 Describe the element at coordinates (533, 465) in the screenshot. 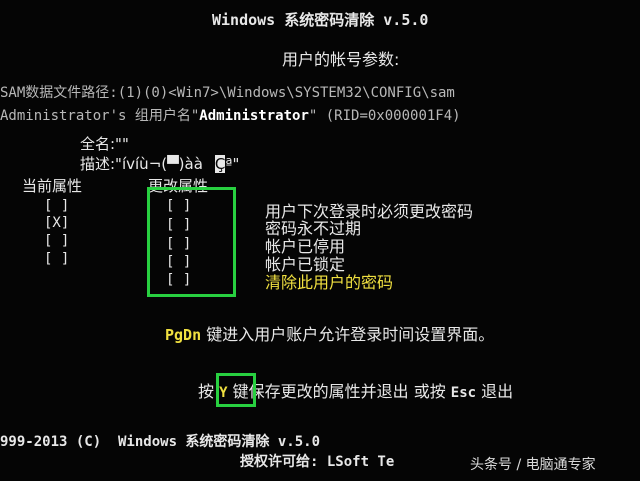

I see `watermark-text: 头条号 / 电脑通专家` at that location.